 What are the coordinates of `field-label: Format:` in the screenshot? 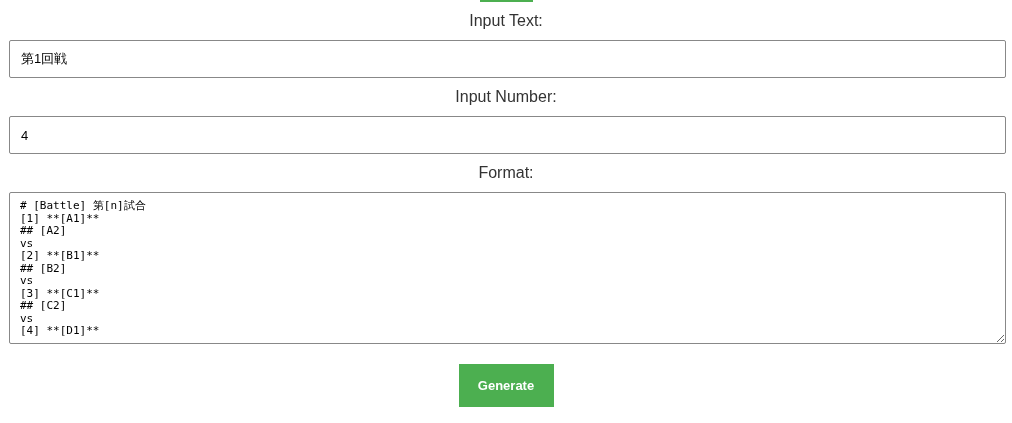 It's located at (506, 173).